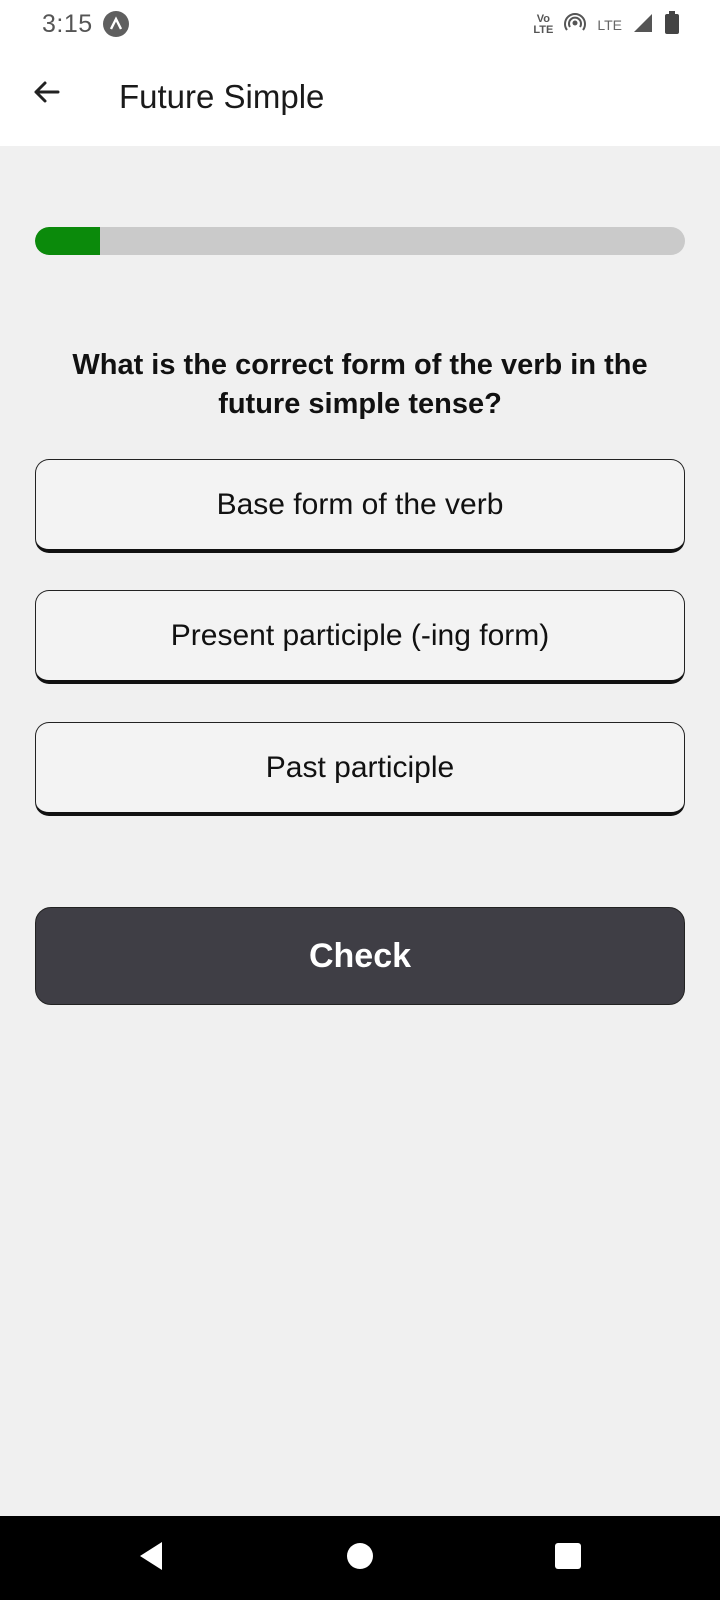 Image resolution: width=720 pixels, height=1600 pixels. I want to click on nav-back-button, so click(151, 1558).